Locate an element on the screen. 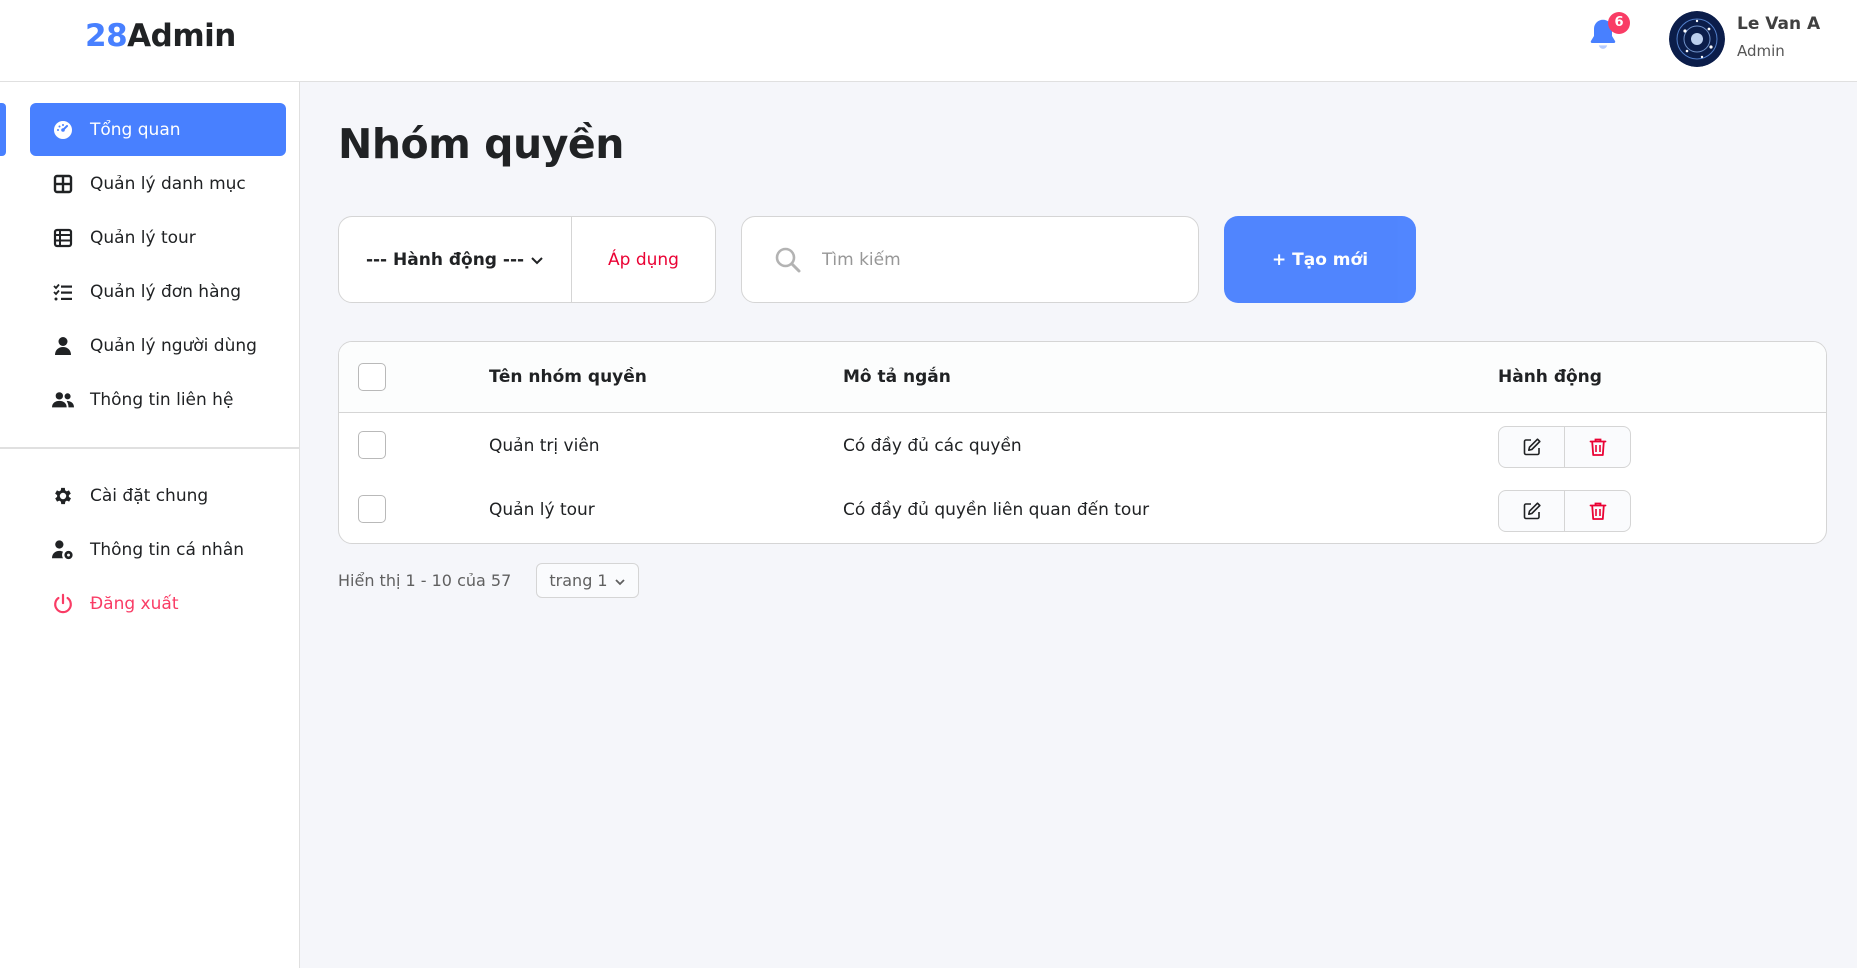  notification-badge: 6 is located at coordinates (1619, 23).